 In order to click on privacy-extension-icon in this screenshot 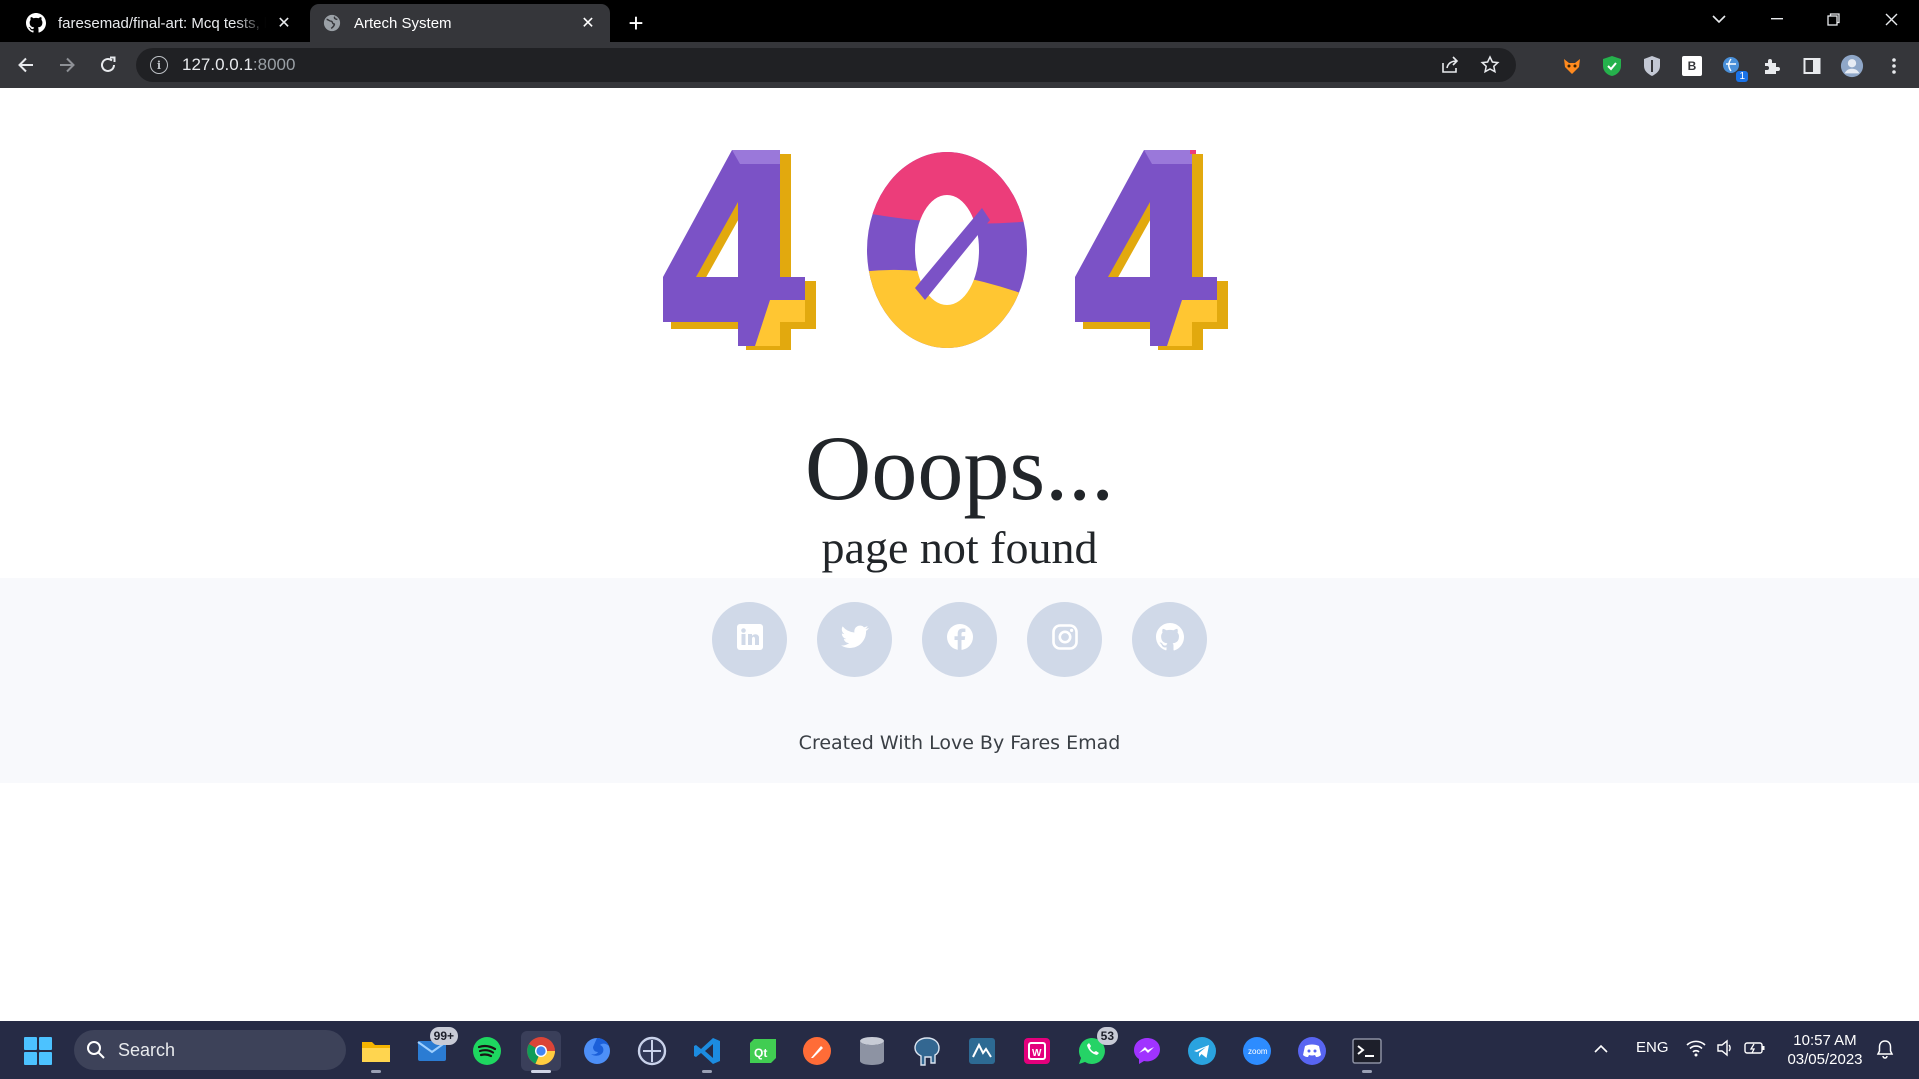, I will do `click(1652, 66)`.